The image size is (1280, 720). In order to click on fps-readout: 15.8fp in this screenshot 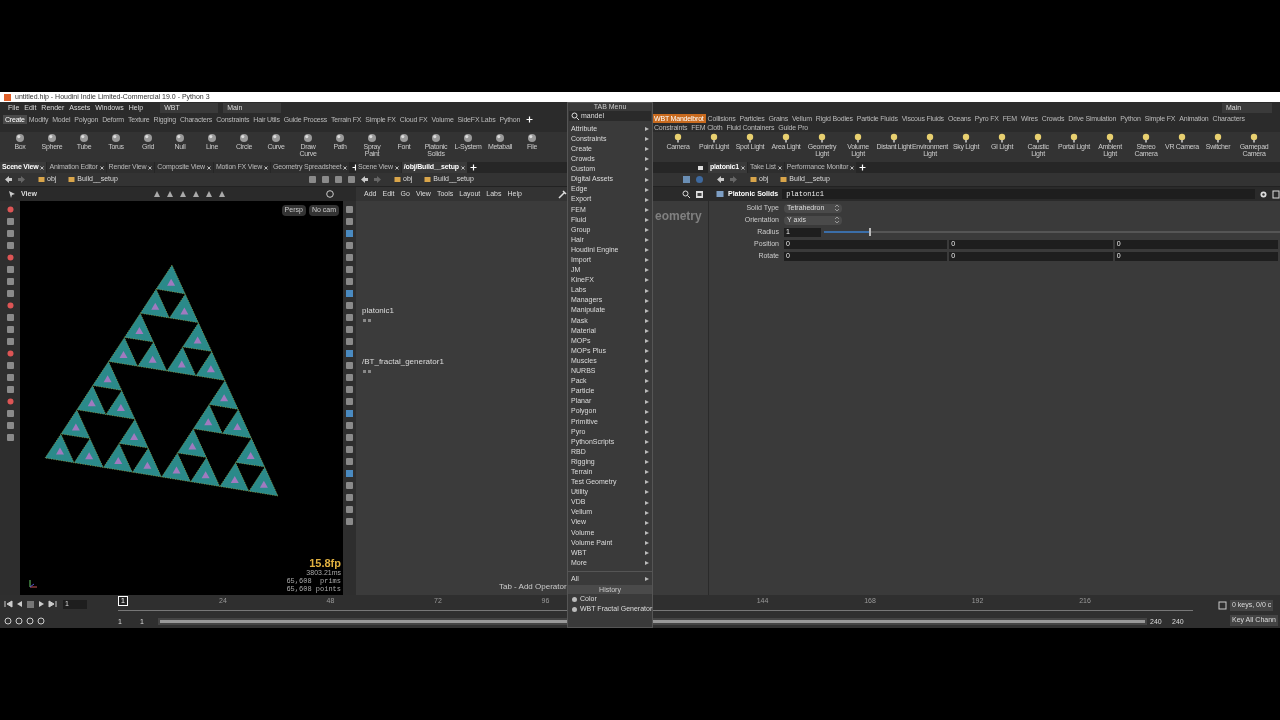, I will do `click(325, 563)`.